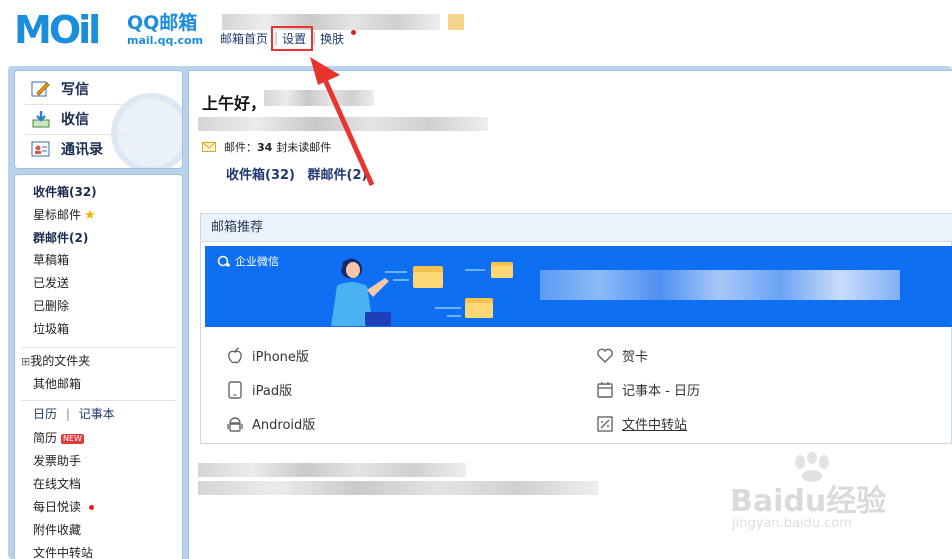  I want to click on contacts-label: 通讯录, so click(82, 150).